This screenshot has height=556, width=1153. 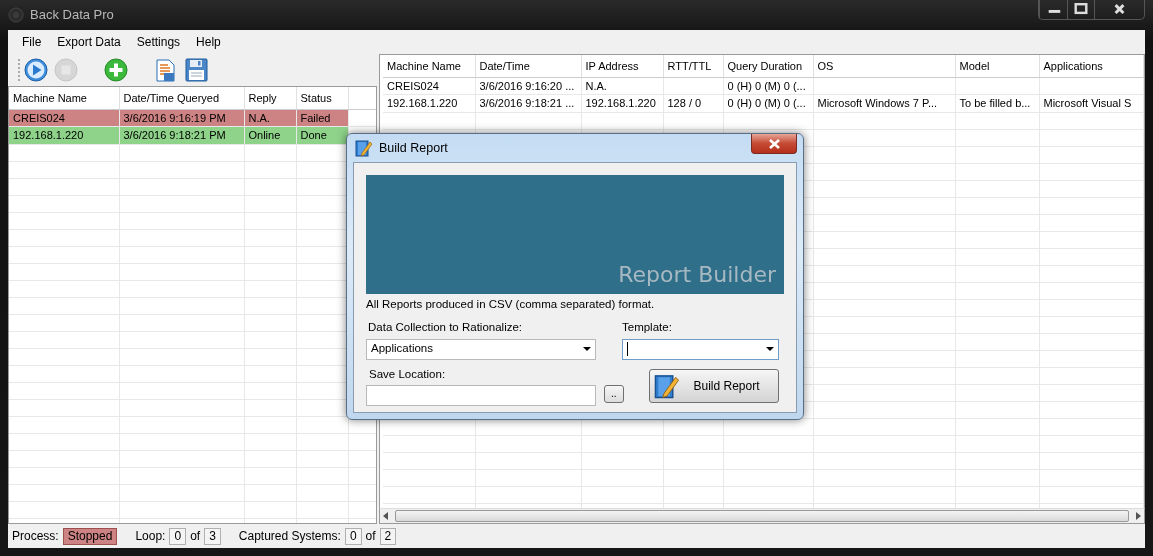 What do you see at coordinates (402, 349) in the screenshot?
I see `dropdown-value: Applications` at bounding box center [402, 349].